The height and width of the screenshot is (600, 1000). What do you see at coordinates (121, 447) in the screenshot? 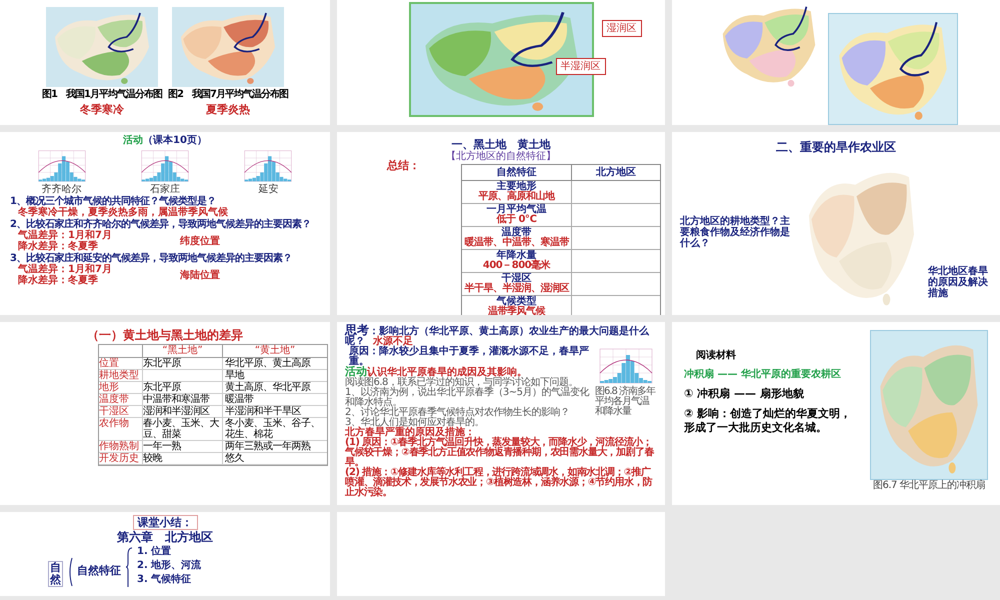
I see `row-label: 作物熟制` at bounding box center [121, 447].